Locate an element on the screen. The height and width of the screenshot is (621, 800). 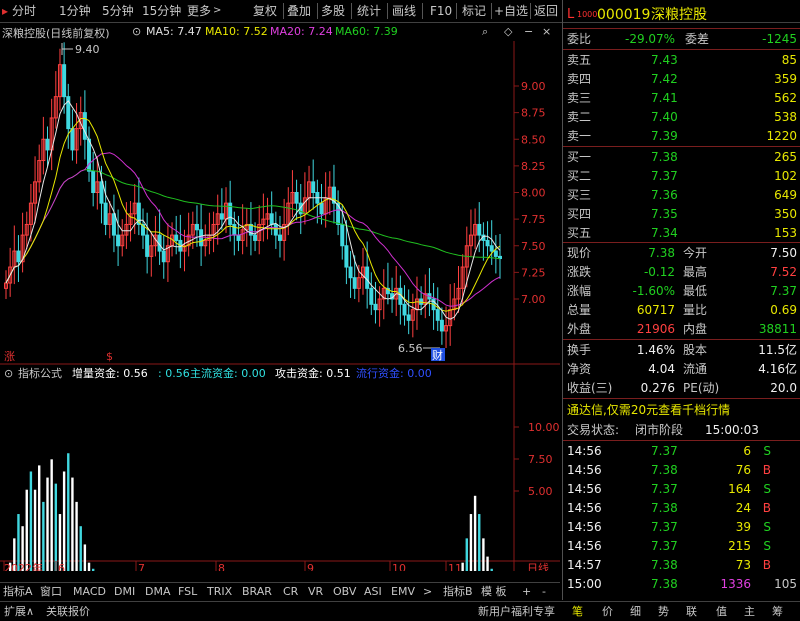
tab-chips: 筹 is located at coordinates (777, 611).